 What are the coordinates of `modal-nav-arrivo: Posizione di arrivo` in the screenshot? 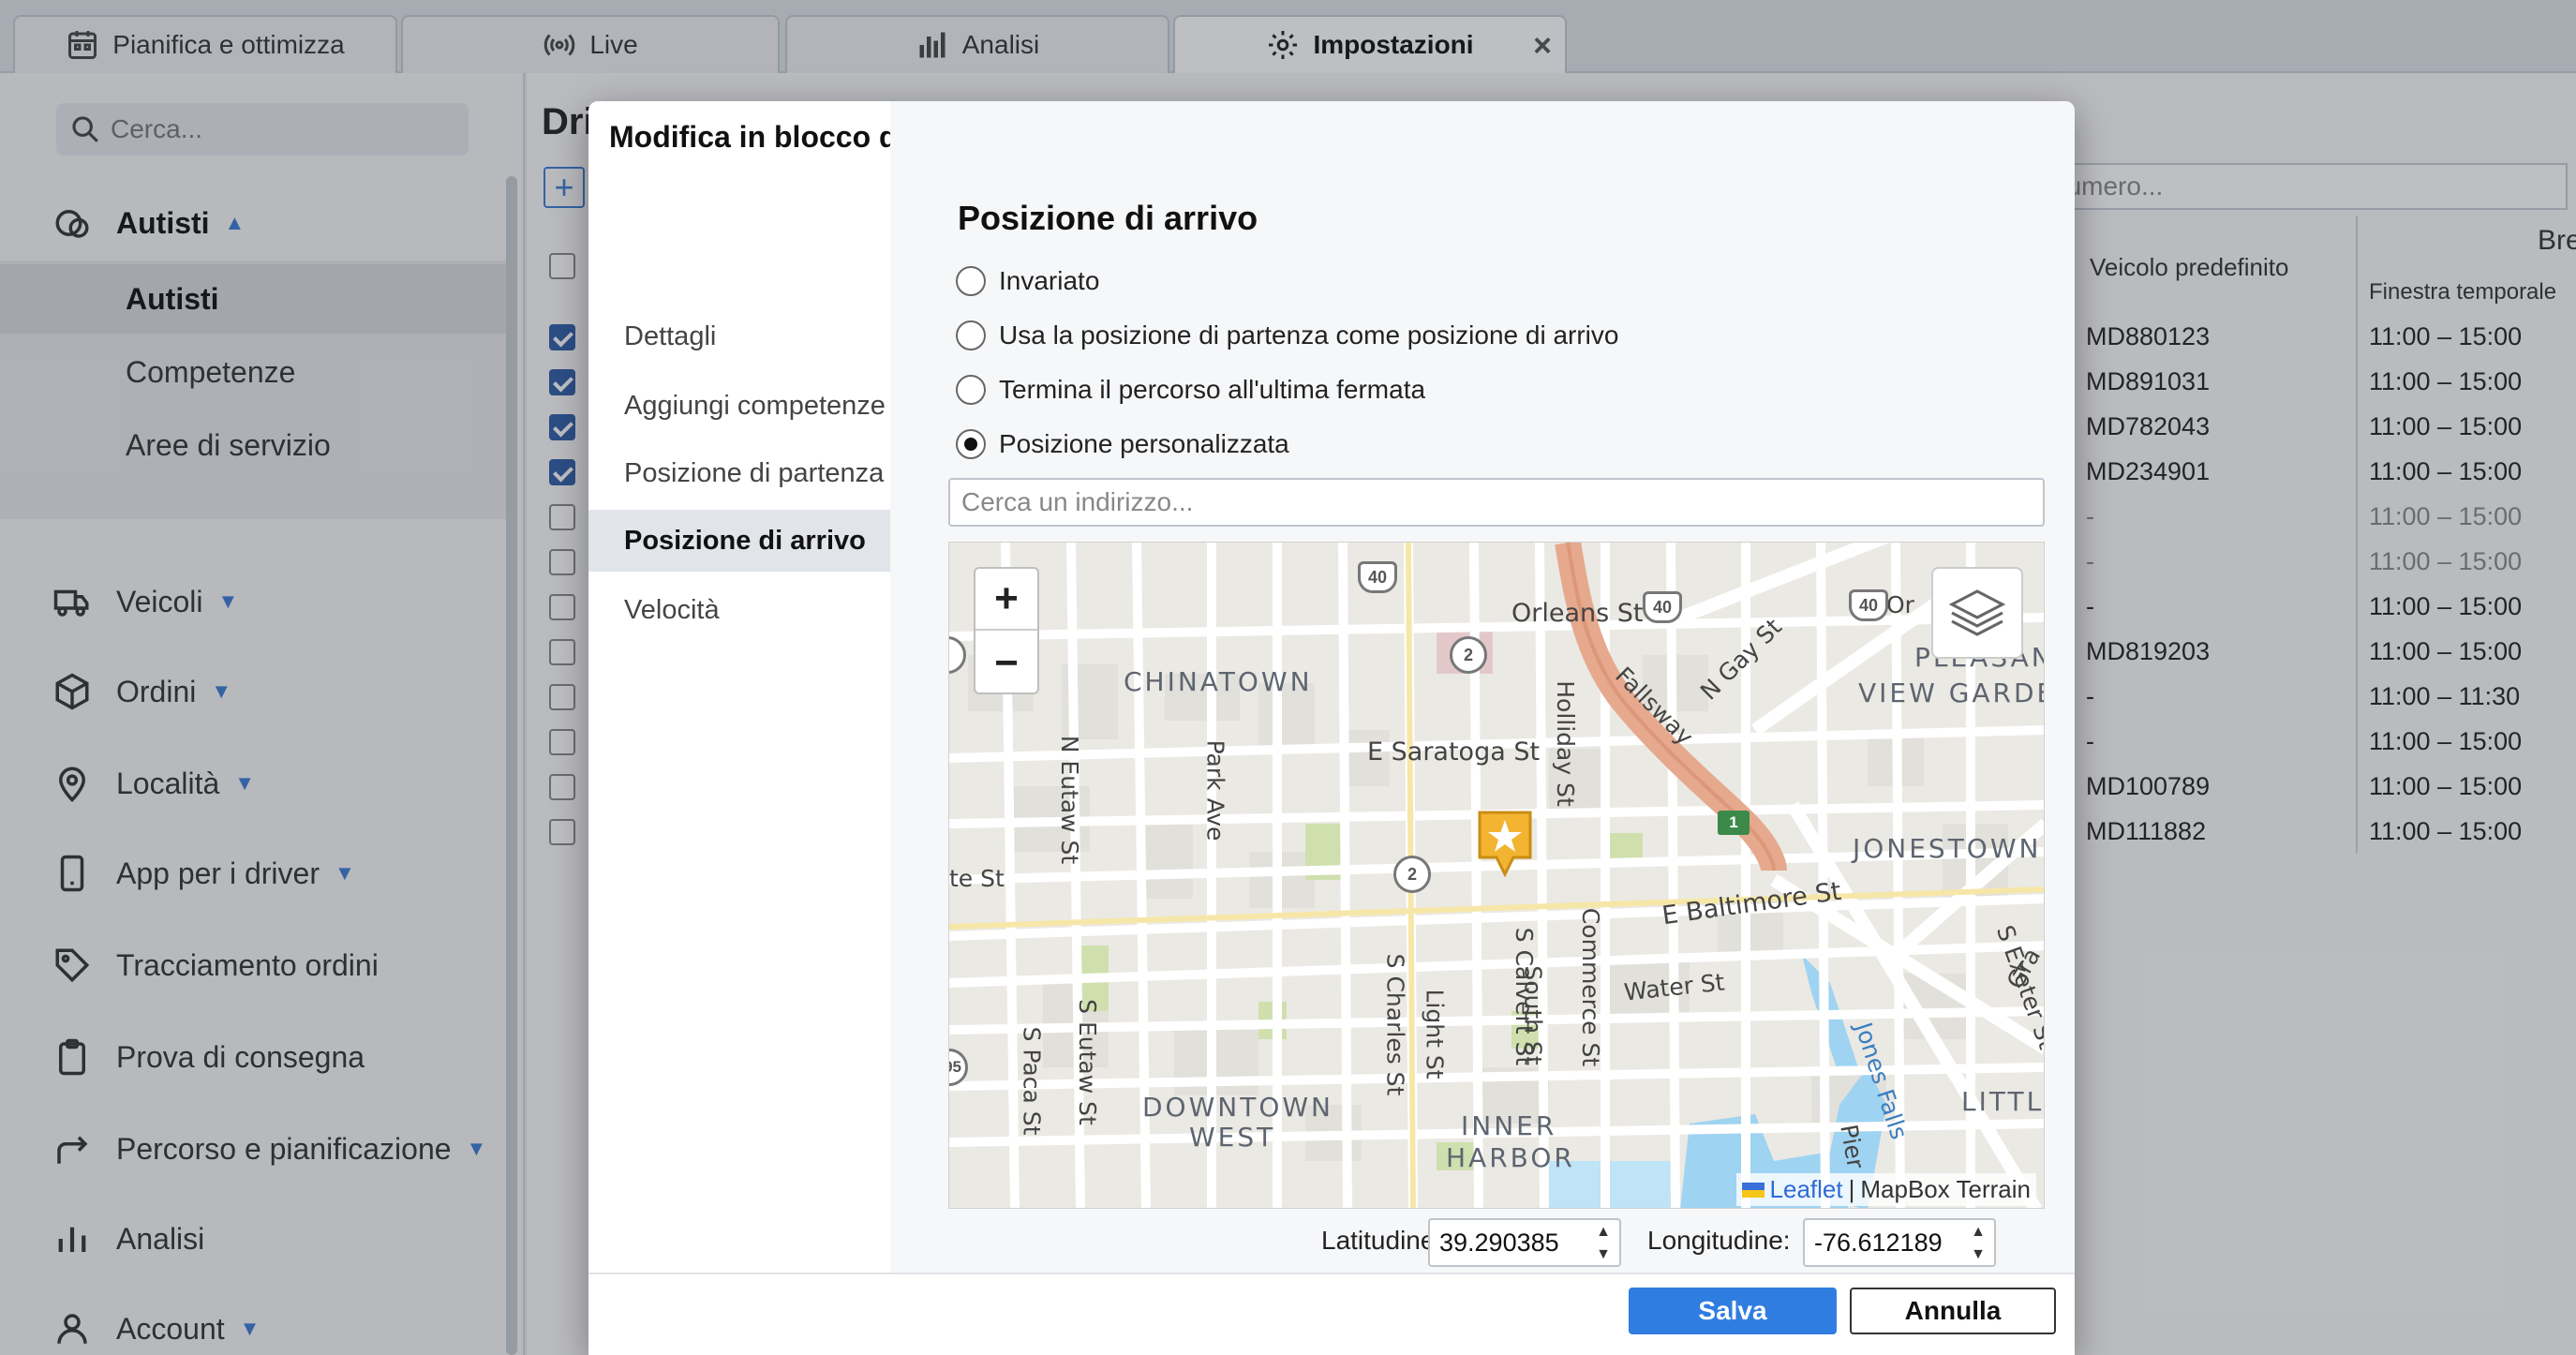 It's located at (739, 541).